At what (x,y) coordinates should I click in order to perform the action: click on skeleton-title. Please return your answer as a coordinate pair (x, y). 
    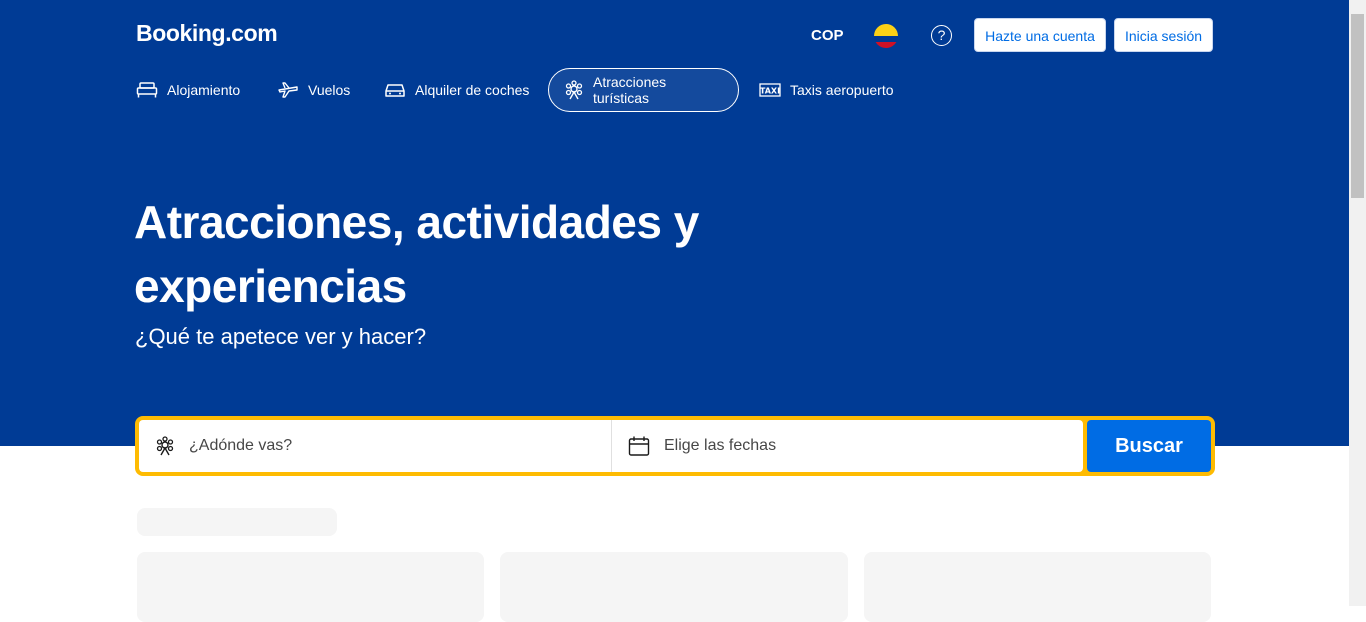
    Looking at the image, I should click on (237, 522).